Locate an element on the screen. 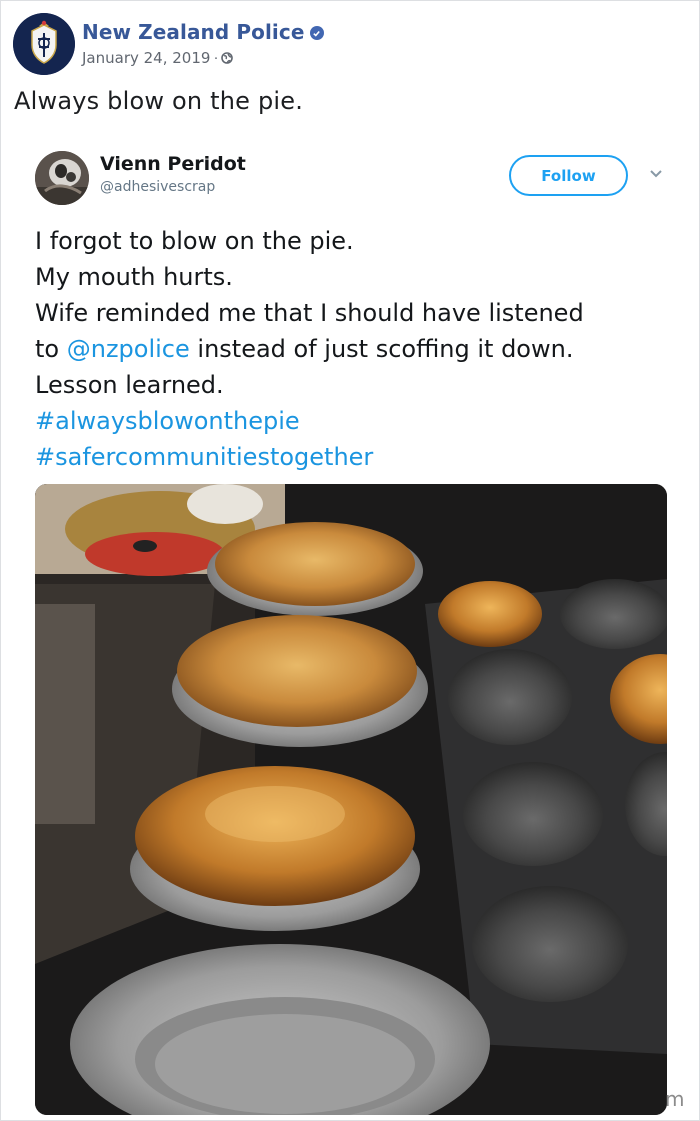 Image resolution: width=700 pixels, height=1121 pixels. mention-link-nzpolice: @nzpolice is located at coordinates (128, 349).